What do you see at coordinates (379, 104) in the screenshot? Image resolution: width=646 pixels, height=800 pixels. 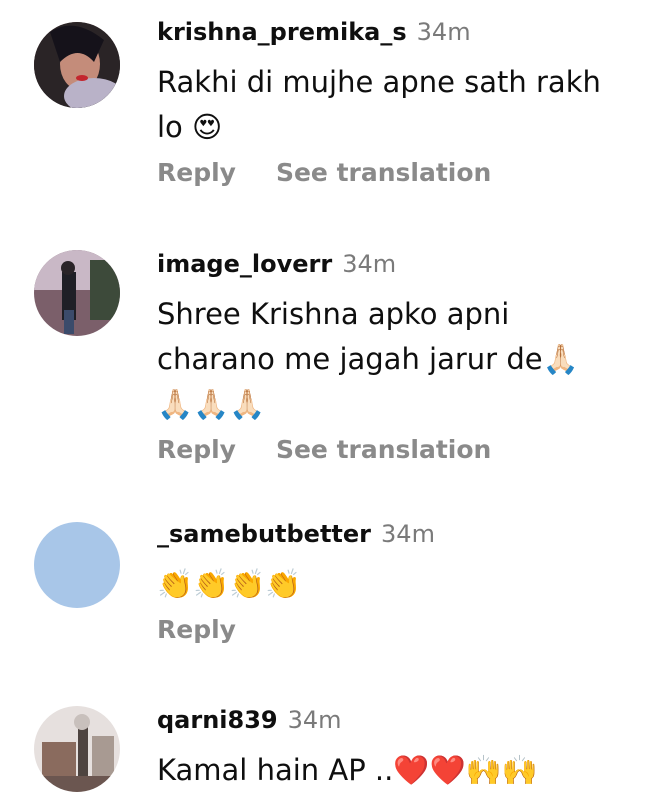 I see `comment-text: Rakhi di mujhe apne sath rakh lo 😍` at bounding box center [379, 104].